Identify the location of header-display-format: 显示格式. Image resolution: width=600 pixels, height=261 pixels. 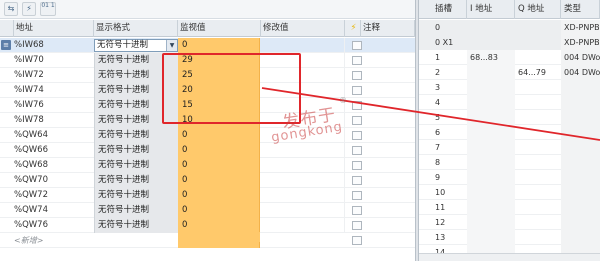
(136, 28).